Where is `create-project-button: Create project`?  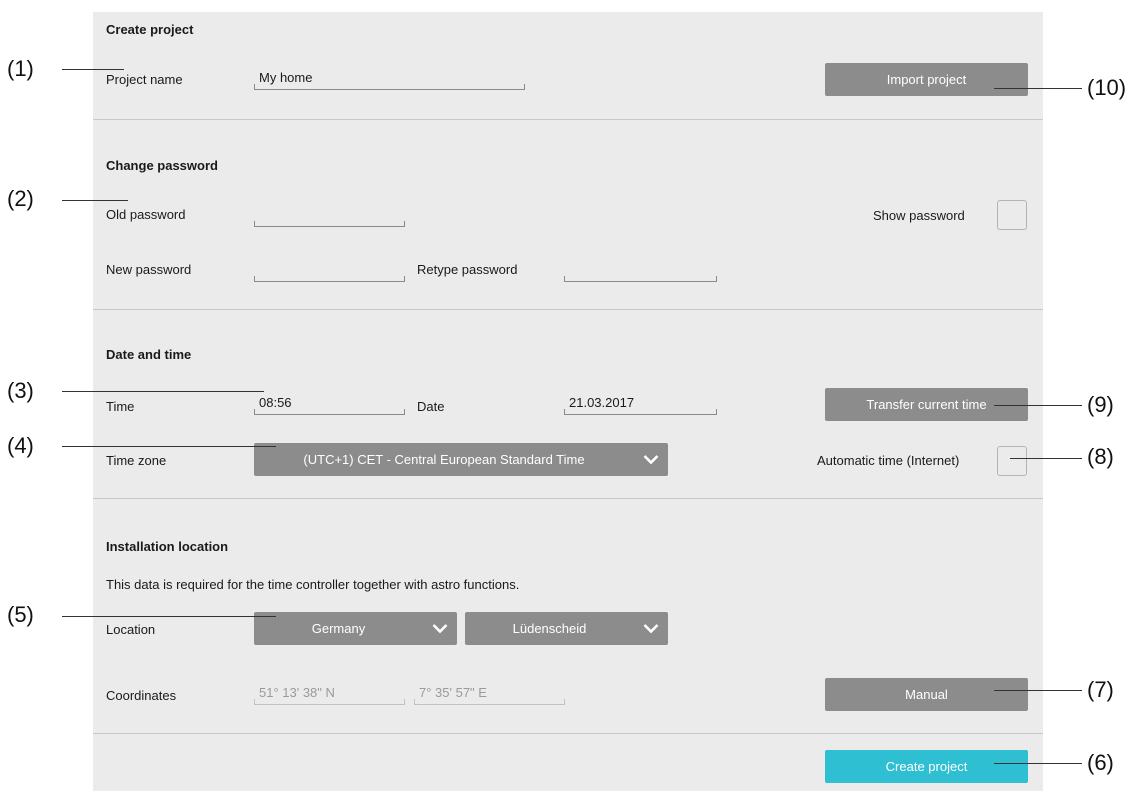
create-project-button: Create project is located at coordinates (926, 766).